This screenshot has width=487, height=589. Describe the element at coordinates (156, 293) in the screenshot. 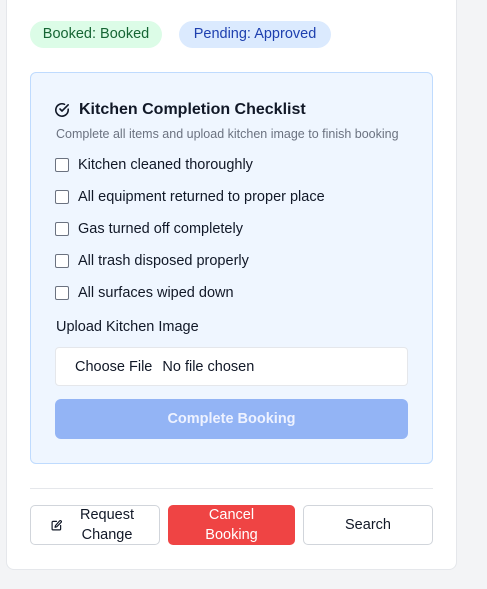

I see `checklist-item-label: All surfaces wiped down` at that location.